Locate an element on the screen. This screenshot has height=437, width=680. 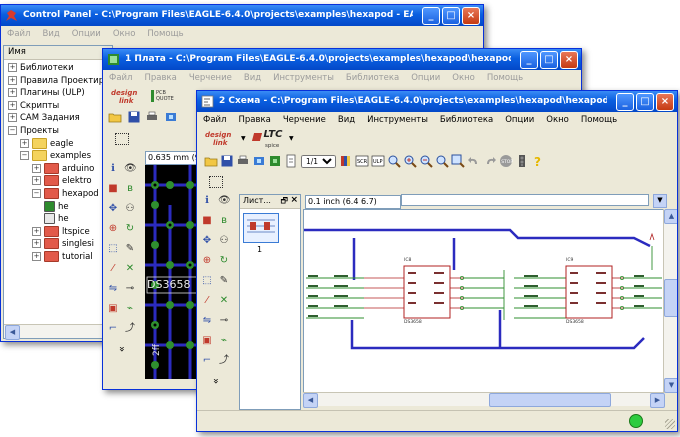
show-icon: 👁 is located at coordinates (130, 169).